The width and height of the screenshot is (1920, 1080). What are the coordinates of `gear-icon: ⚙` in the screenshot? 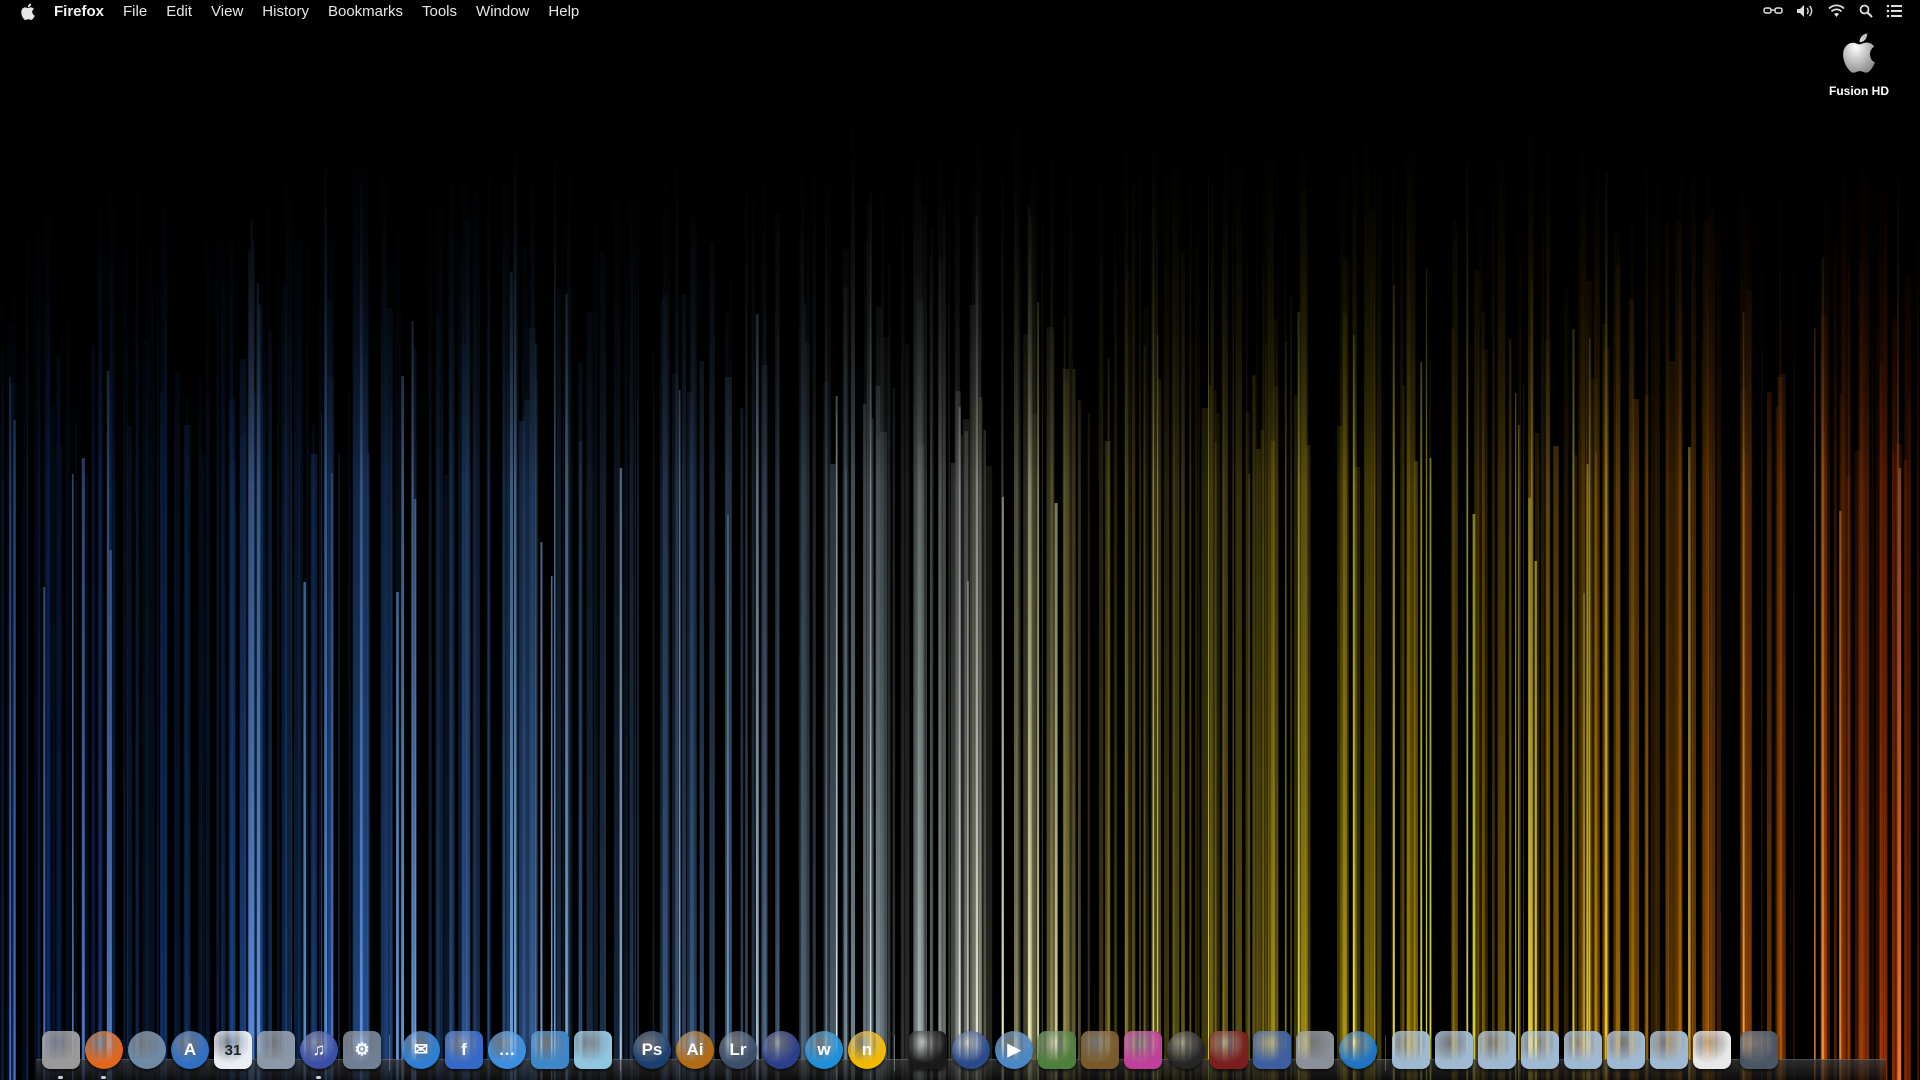 It's located at (362, 1049).